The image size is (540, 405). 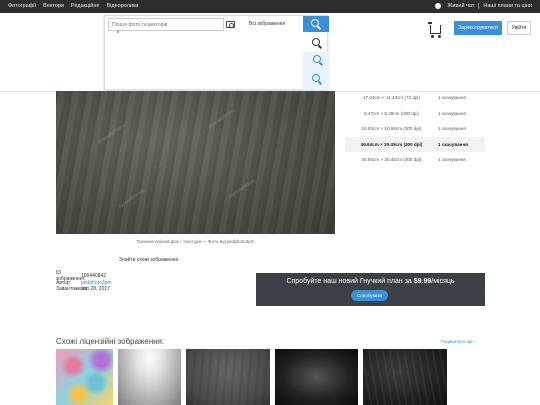 I want to click on search-button, so click(x=316, y=24).